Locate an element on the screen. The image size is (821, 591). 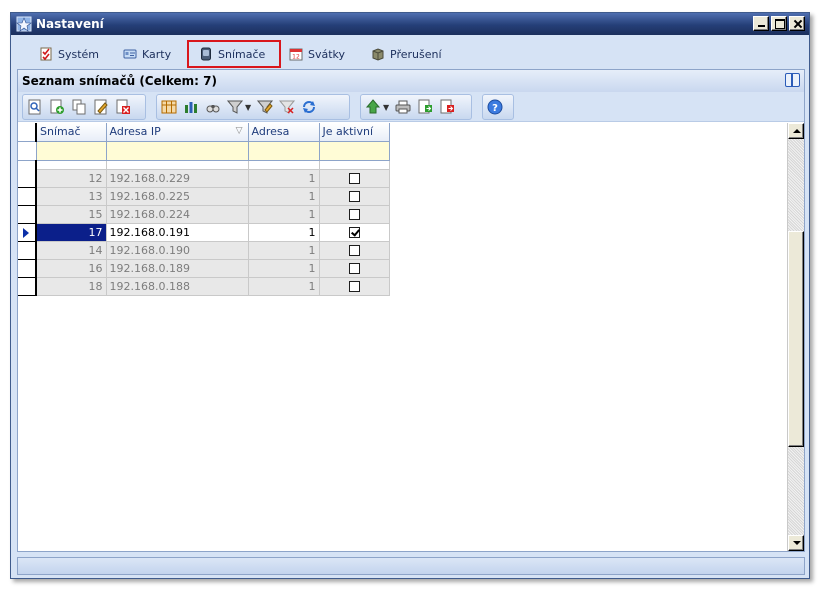
help-button: ? is located at coordinates (495, 107).